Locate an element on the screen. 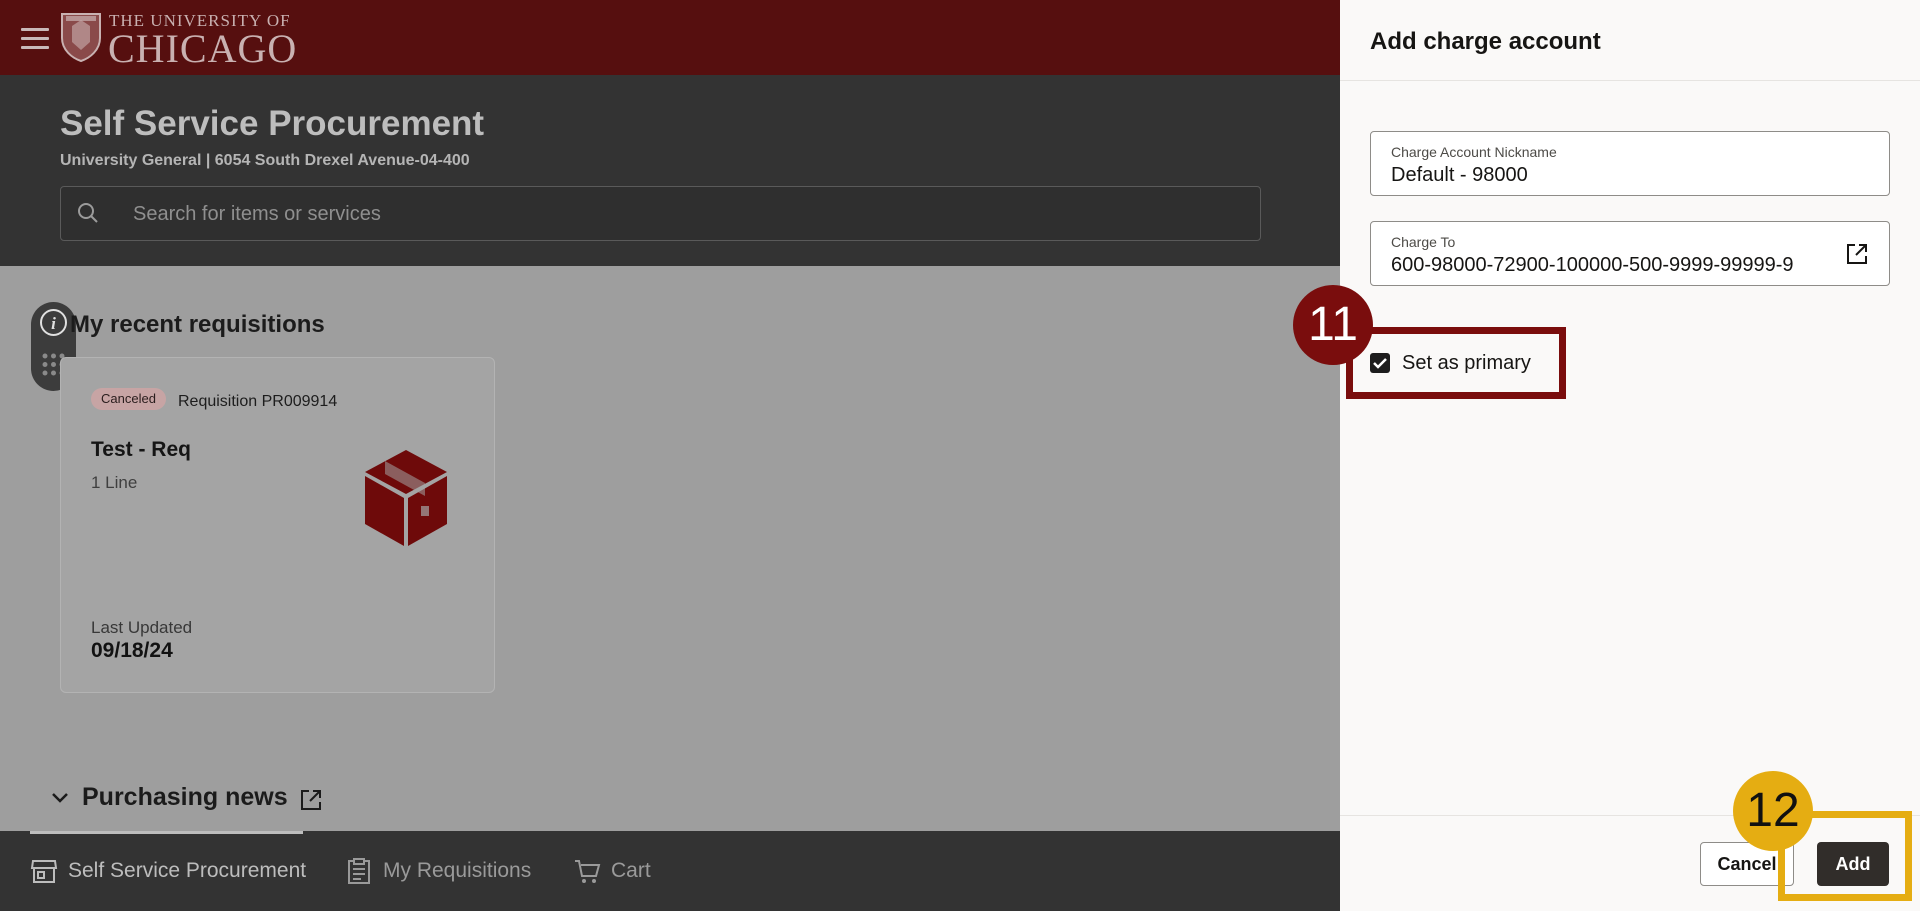 The width and height of the screenshot is (1920, 911). university-crest-icon is located at coordinates (81, 37).